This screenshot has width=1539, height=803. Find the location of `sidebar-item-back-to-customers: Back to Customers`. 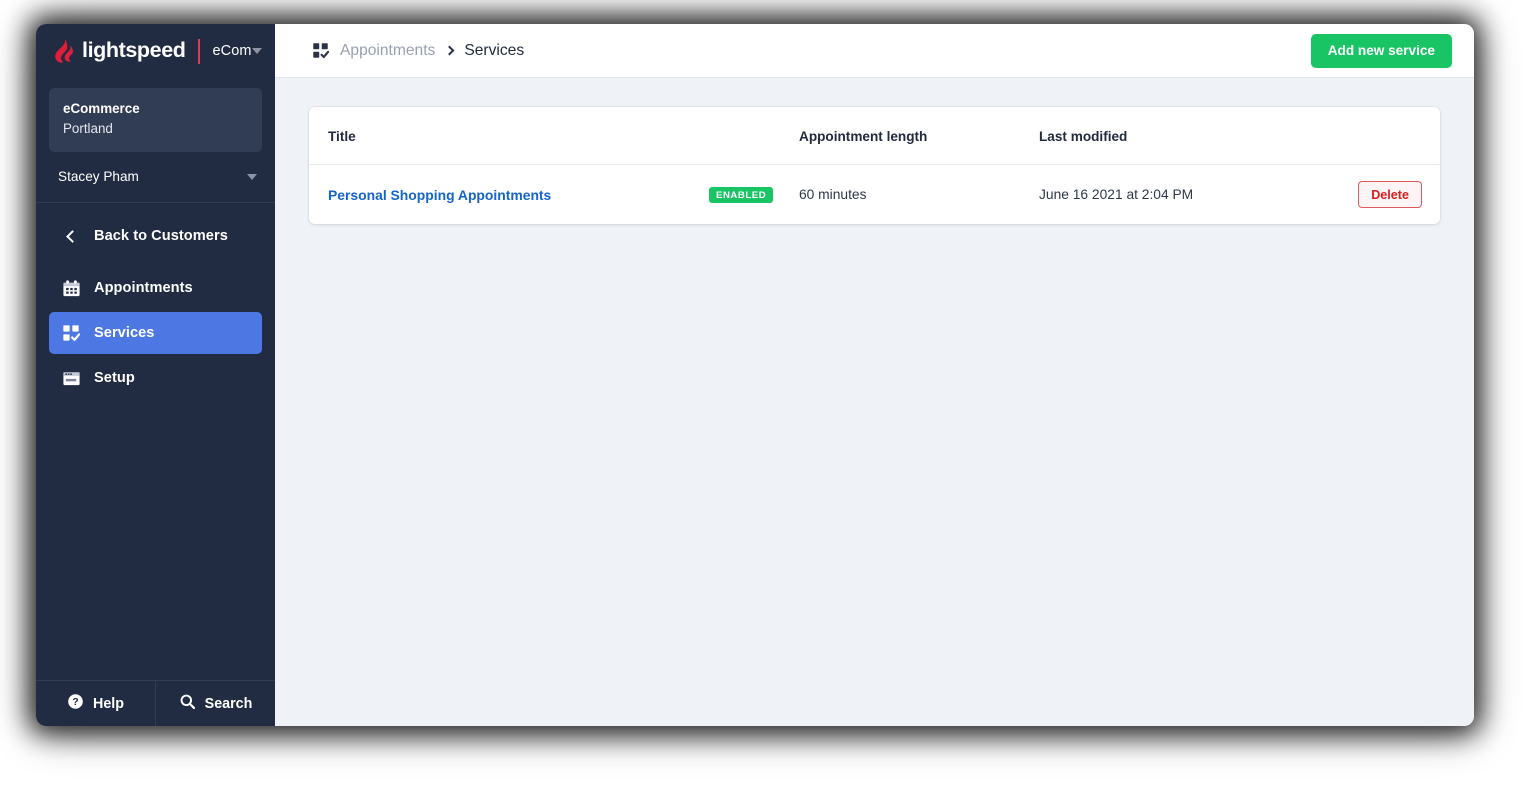

sidebar-item-back-to-customers: Back to Customers is located at coordinates (155, 236).